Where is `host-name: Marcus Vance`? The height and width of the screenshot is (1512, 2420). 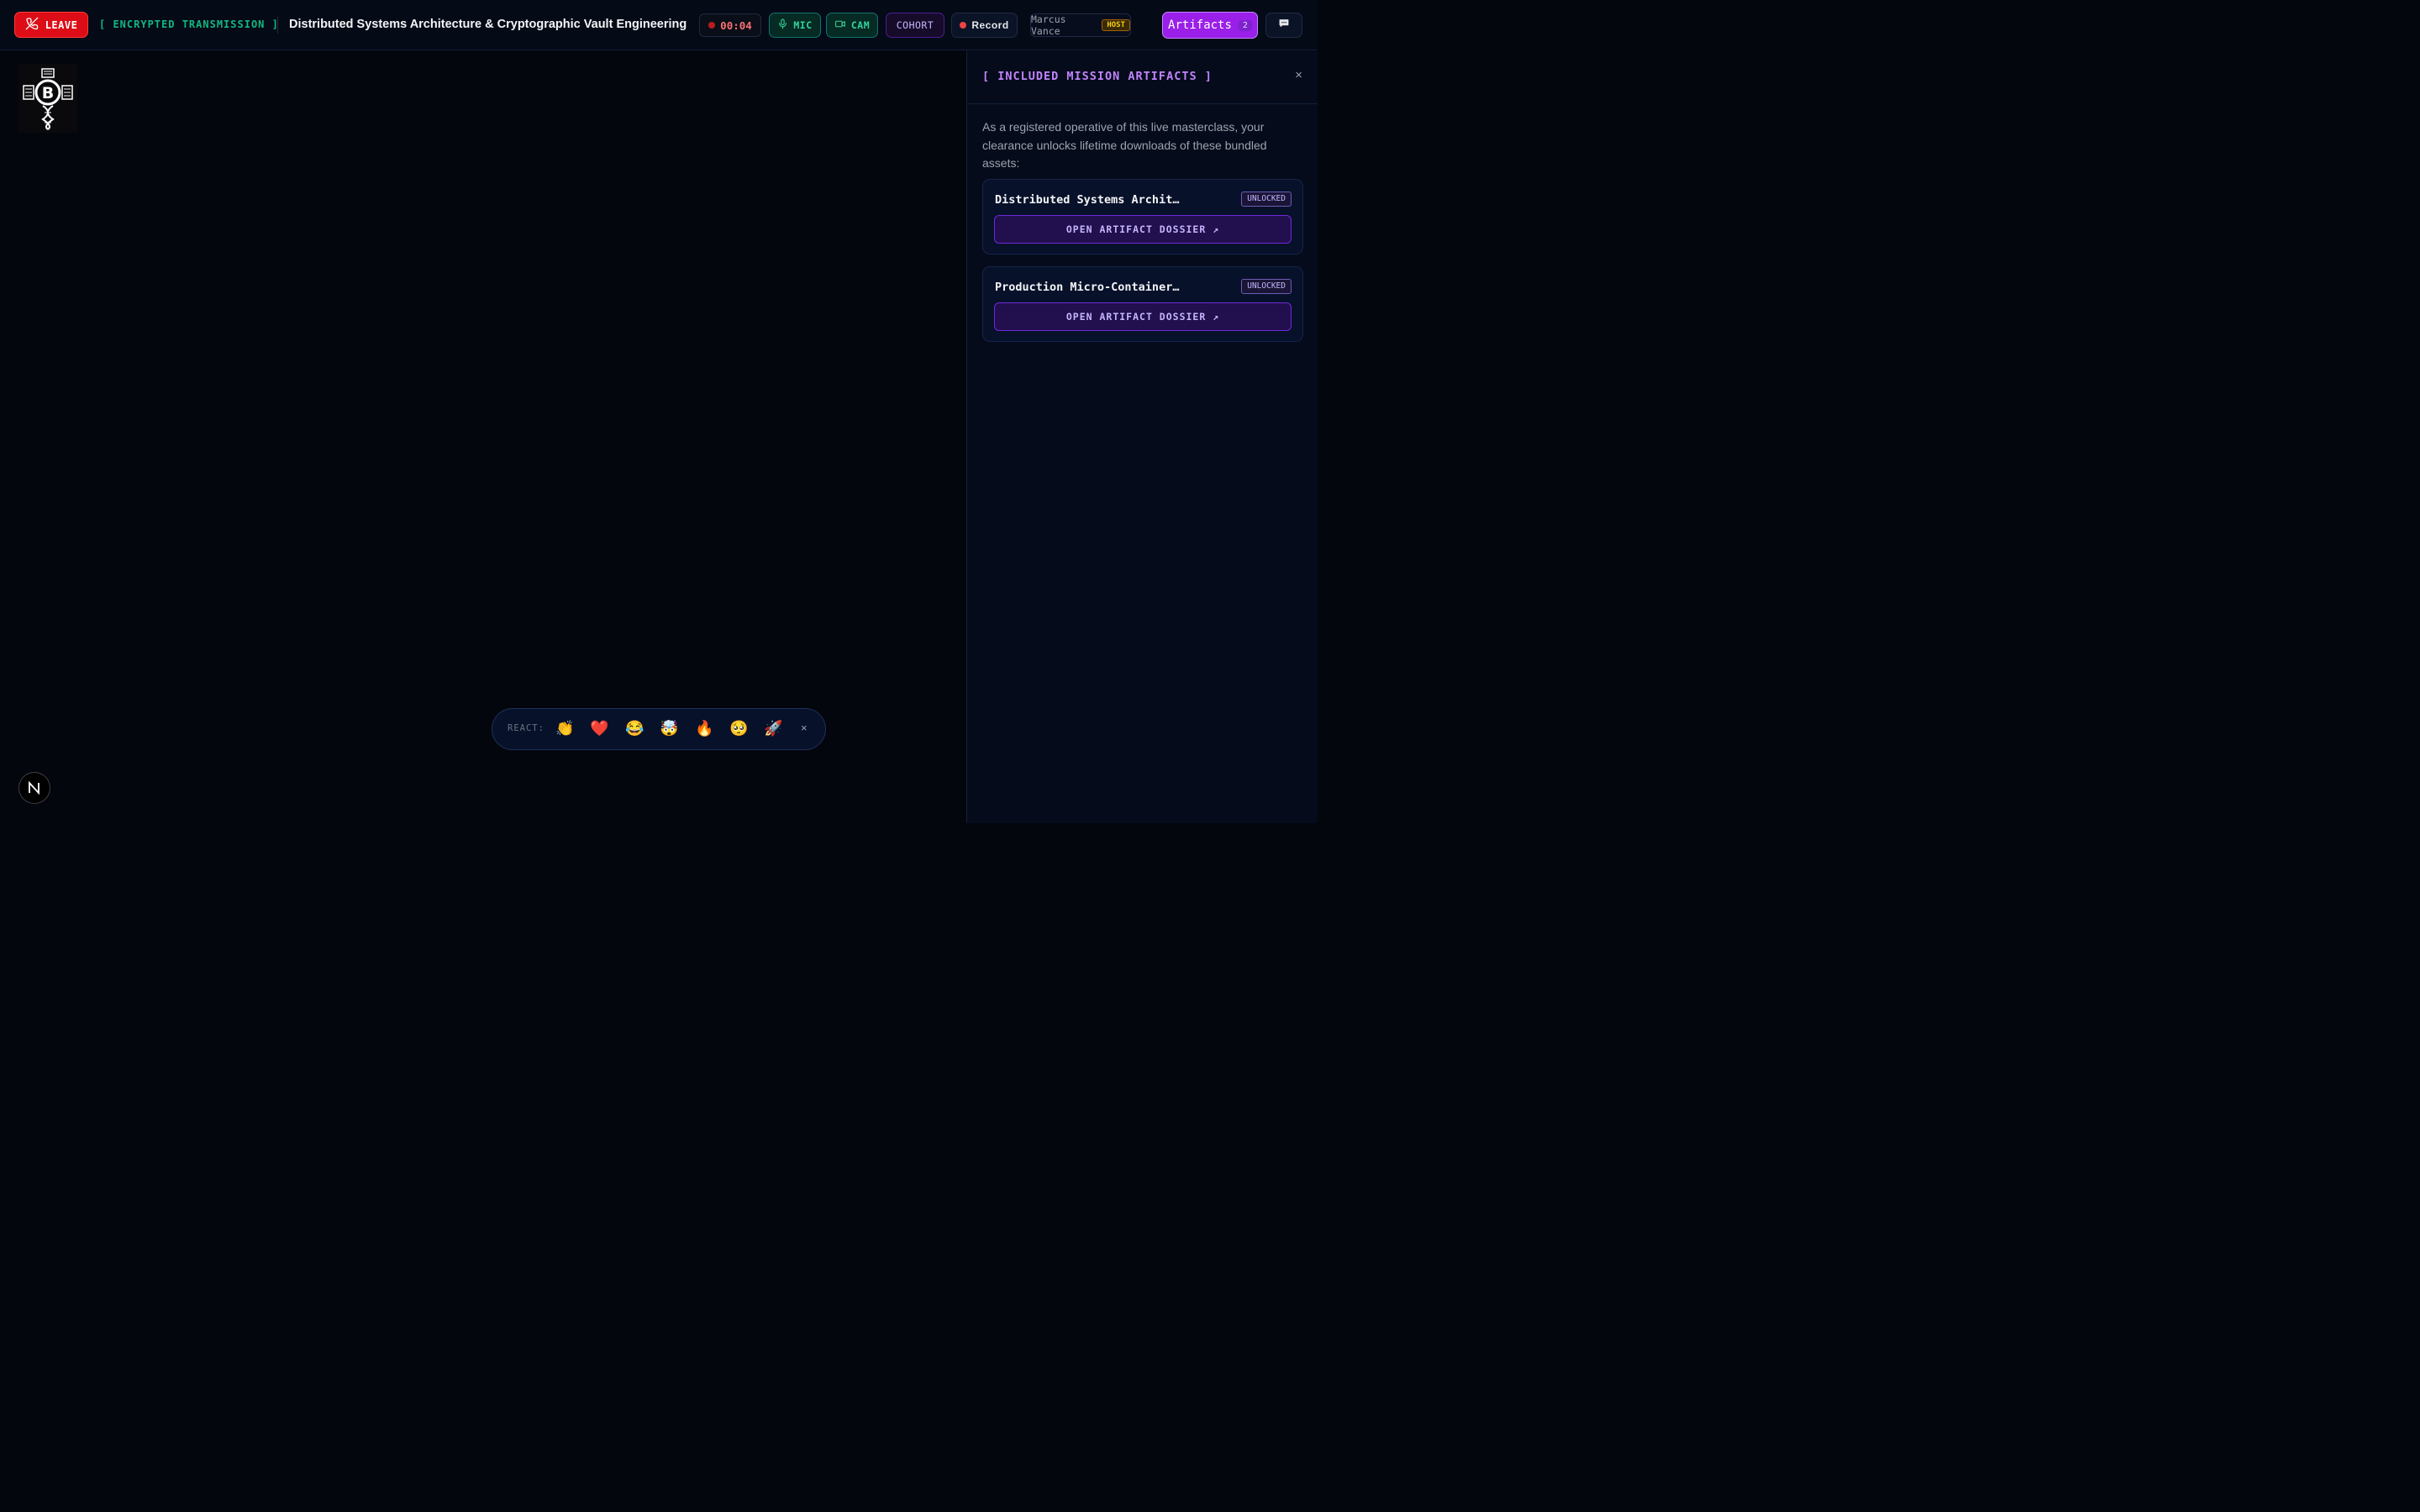 host-name: Marcus Vance is located at coordinates (1048, 25).